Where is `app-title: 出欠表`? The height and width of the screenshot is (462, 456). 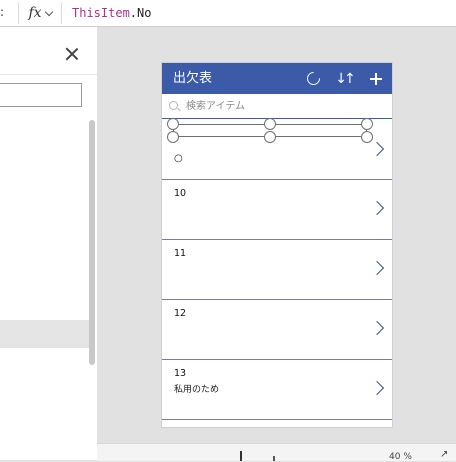
app-title: 出欠表 is located at coordinates (193, 78).